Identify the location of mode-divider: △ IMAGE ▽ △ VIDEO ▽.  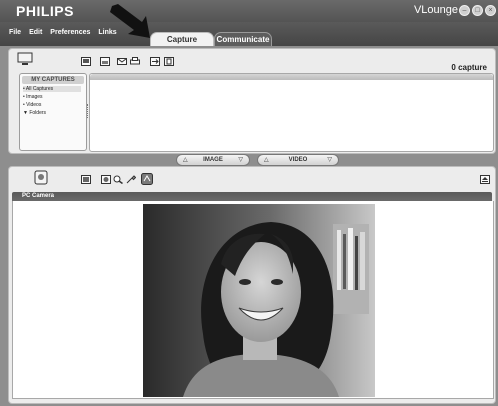
(249, 160).